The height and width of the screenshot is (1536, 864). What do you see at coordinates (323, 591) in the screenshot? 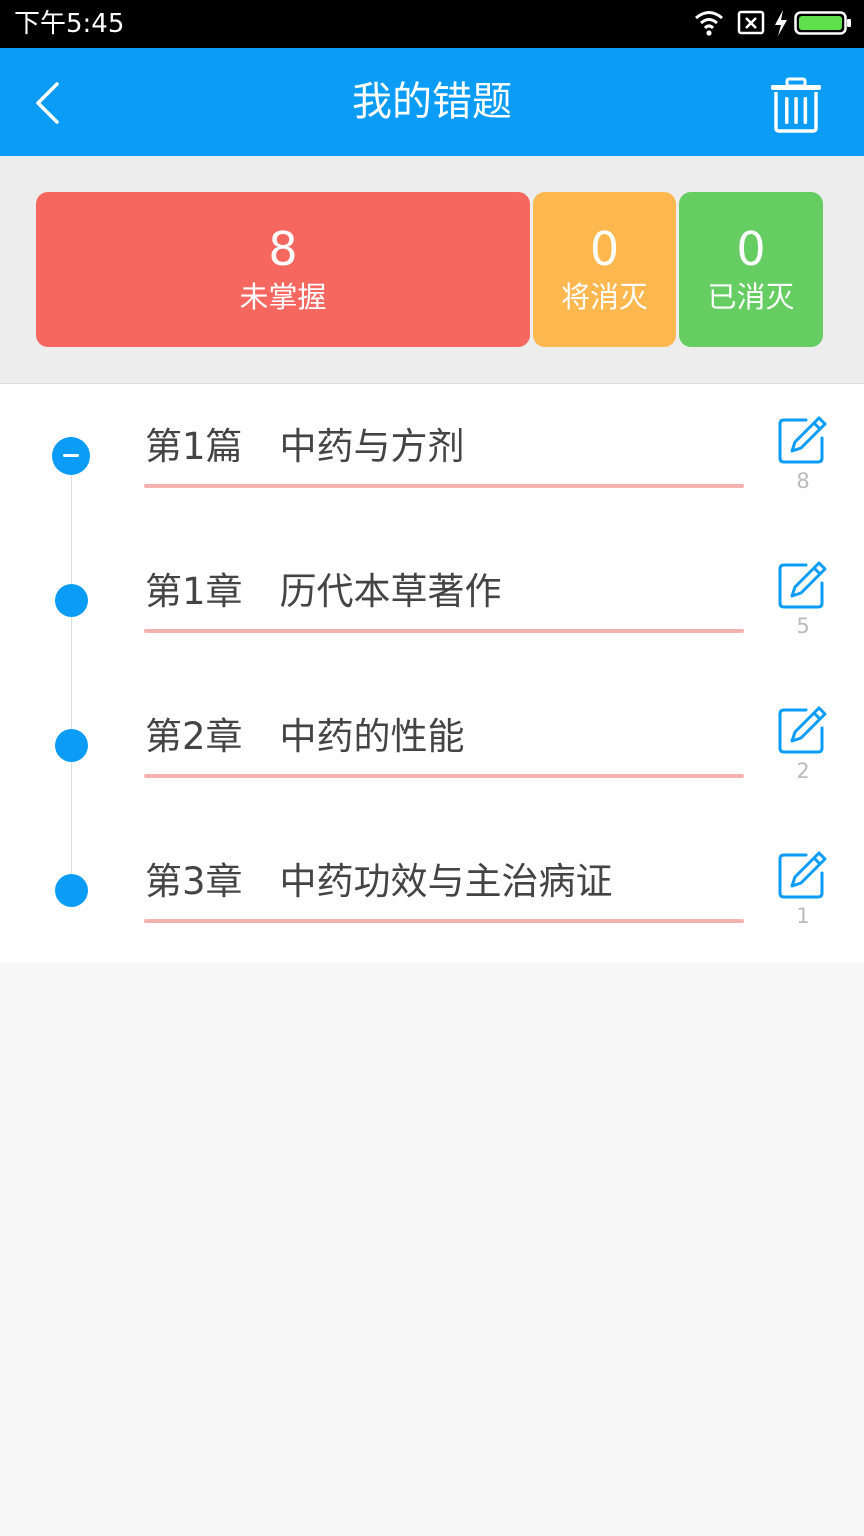
I see `tree-row-title: 第1章 历代本草著作` at bounding box center [323, 591].